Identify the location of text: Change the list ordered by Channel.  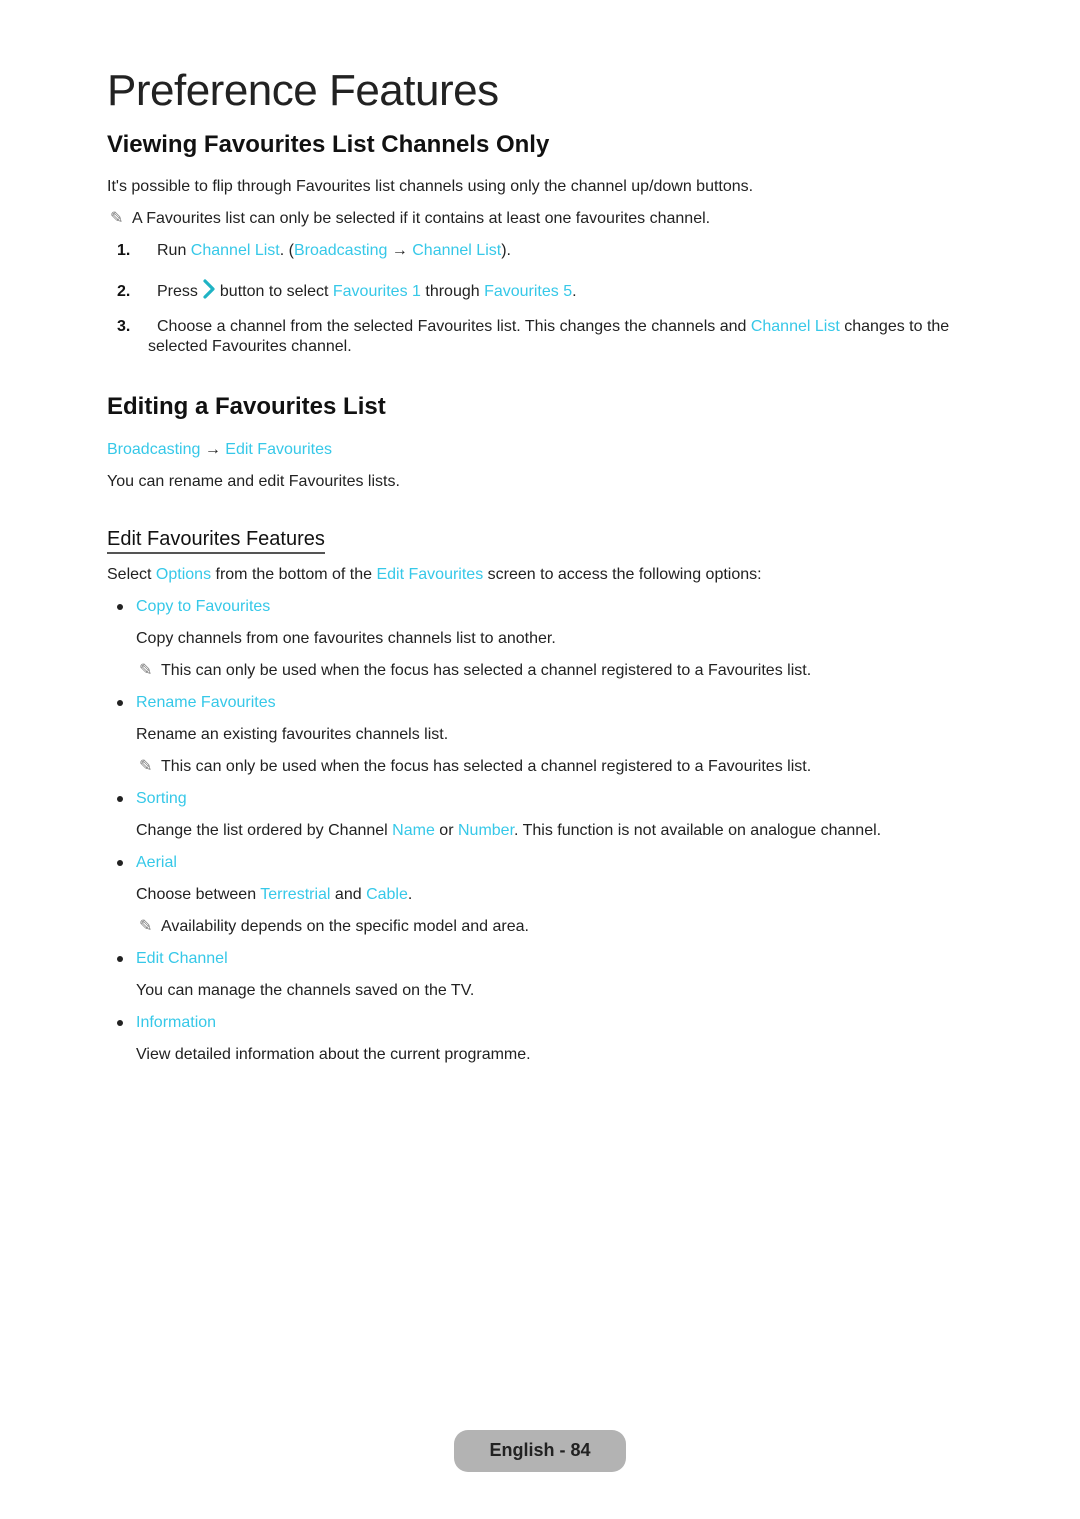
(264, 830).